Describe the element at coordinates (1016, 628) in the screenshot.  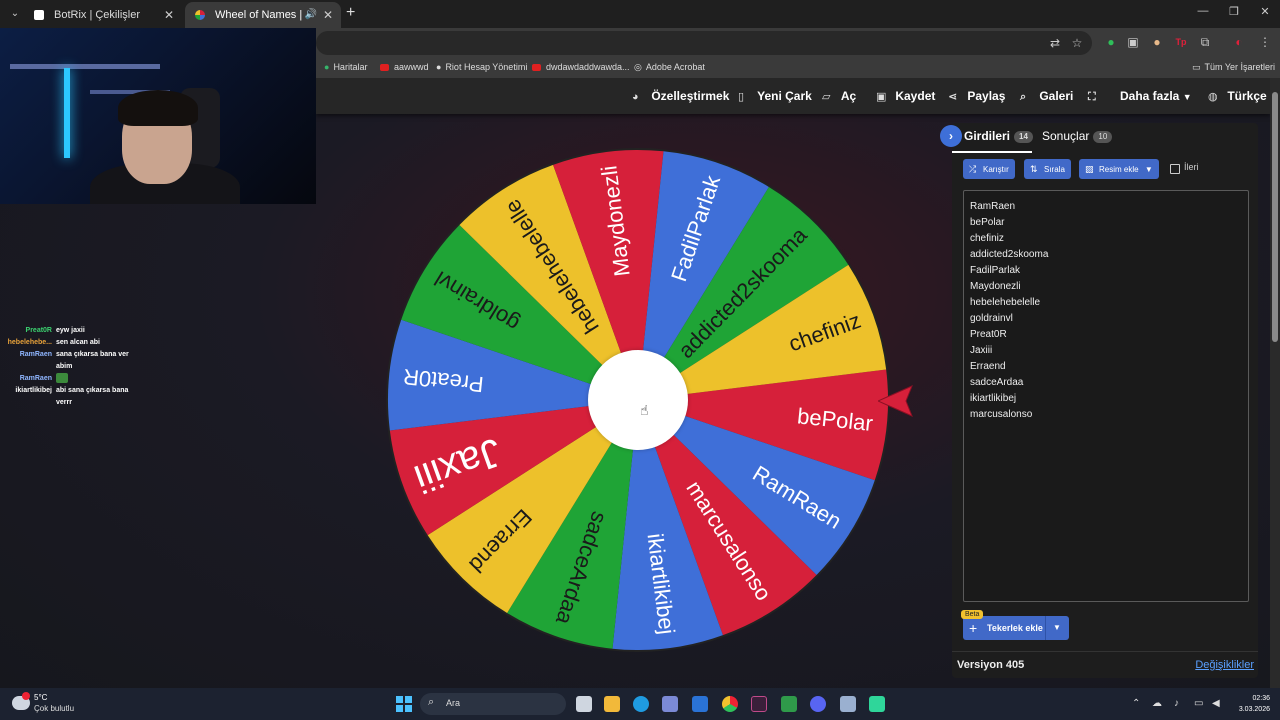
I see `add-wheel-button: + Tekerlek ekle ▼` at that location.